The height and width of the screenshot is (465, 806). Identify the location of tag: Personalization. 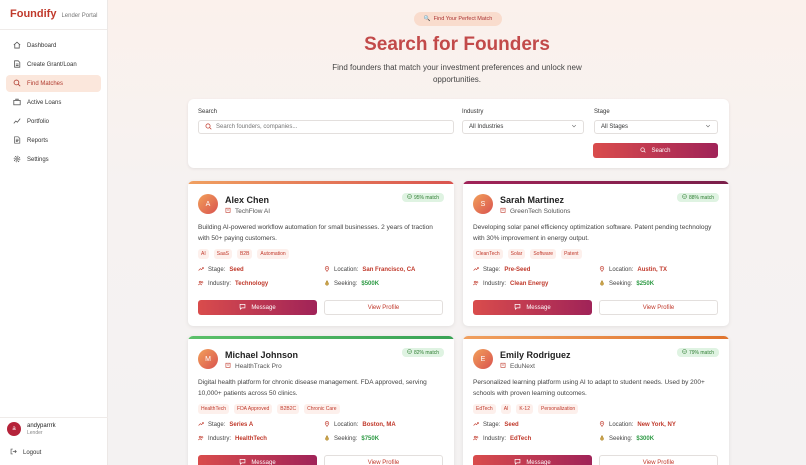
(558, 409).